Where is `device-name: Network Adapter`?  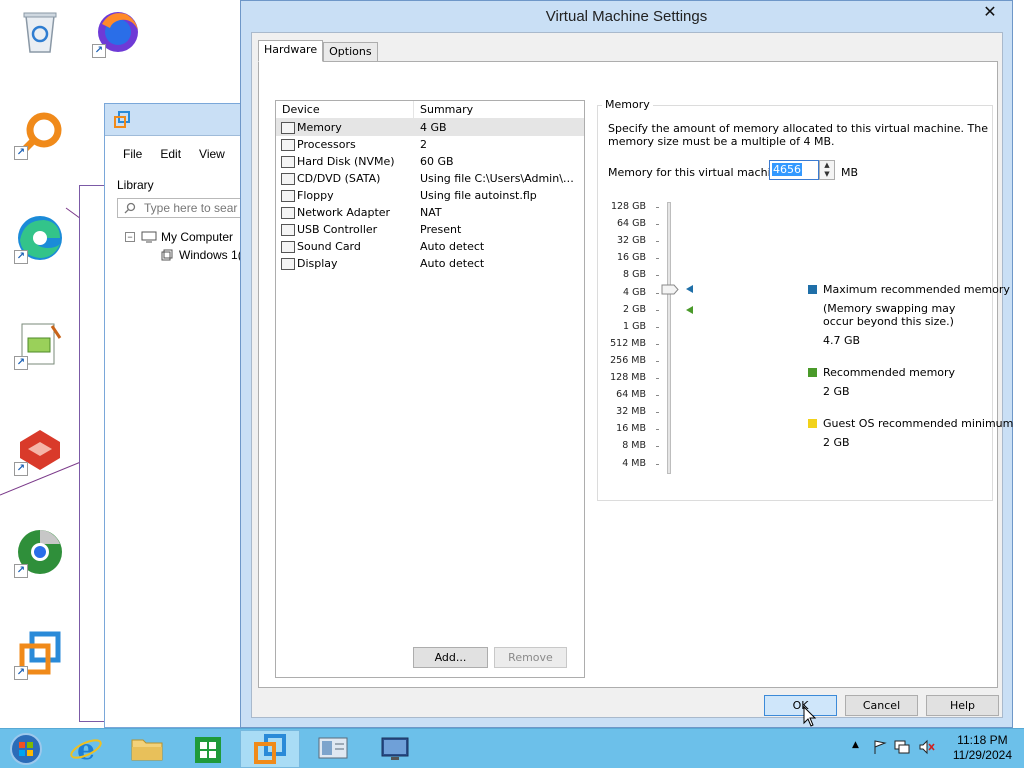
device-name: Network Adapter is located at coordinates (344, 212).